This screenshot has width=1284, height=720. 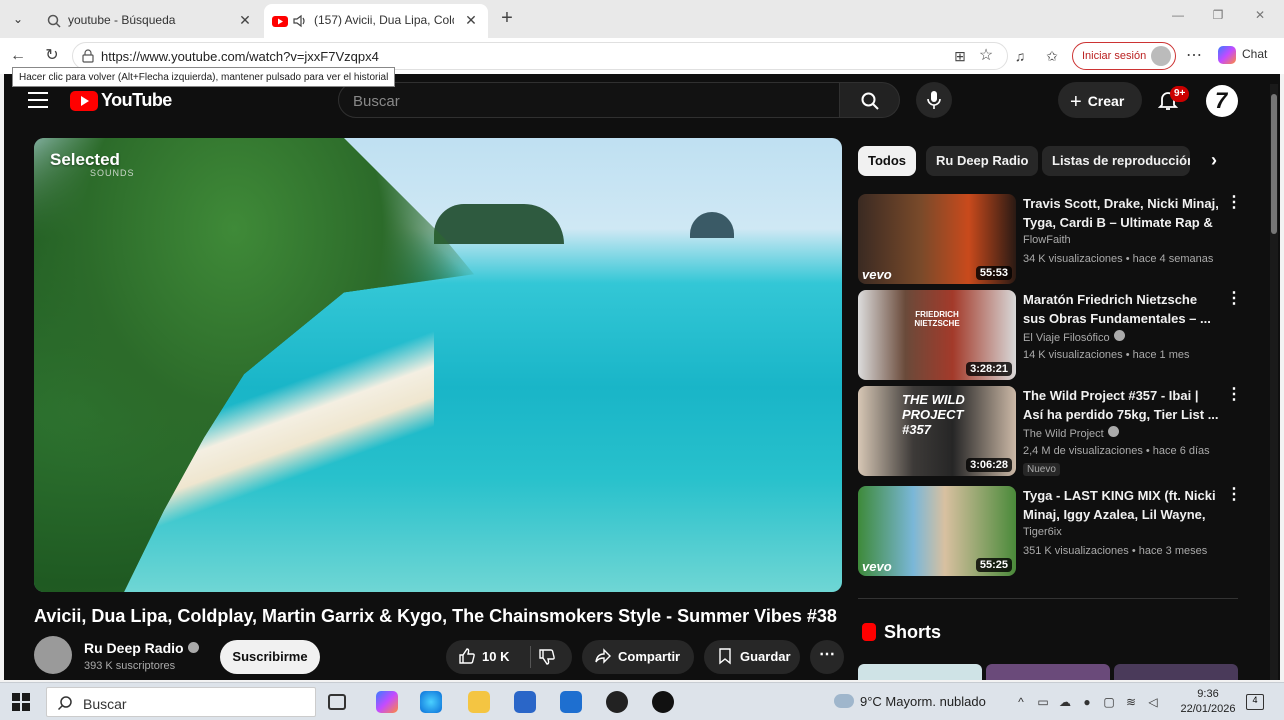 I want to click on rec-channel: FlowFaith, so click(x=1047, y=240).